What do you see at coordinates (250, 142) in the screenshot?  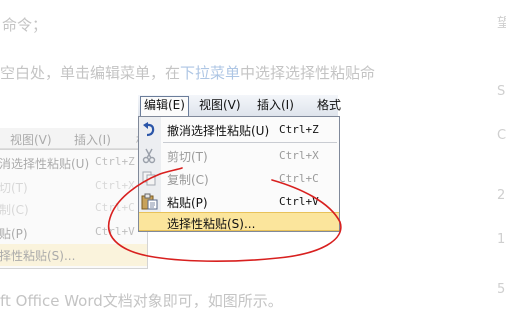 I see `menu-separator` at bounding box center [250, 142].